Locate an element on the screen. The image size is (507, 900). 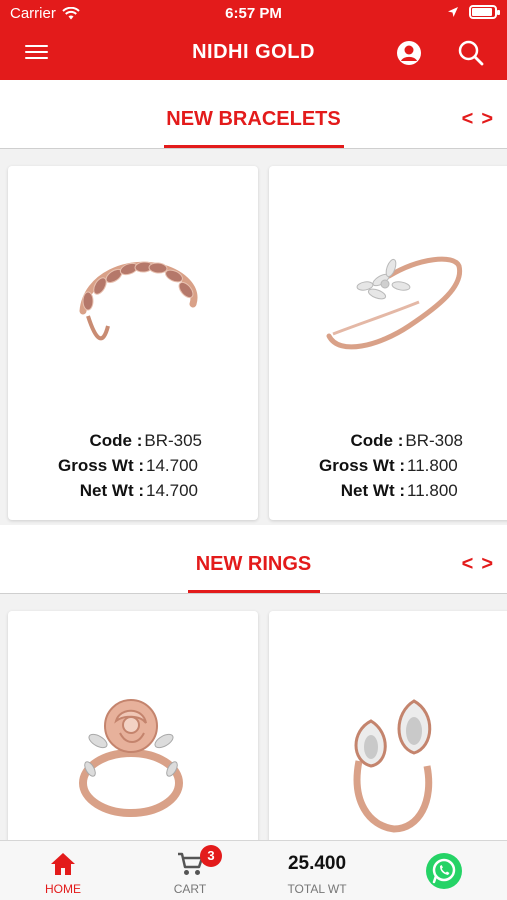
gross-wt-value: 11.800 is located at coordinates (432, 465).